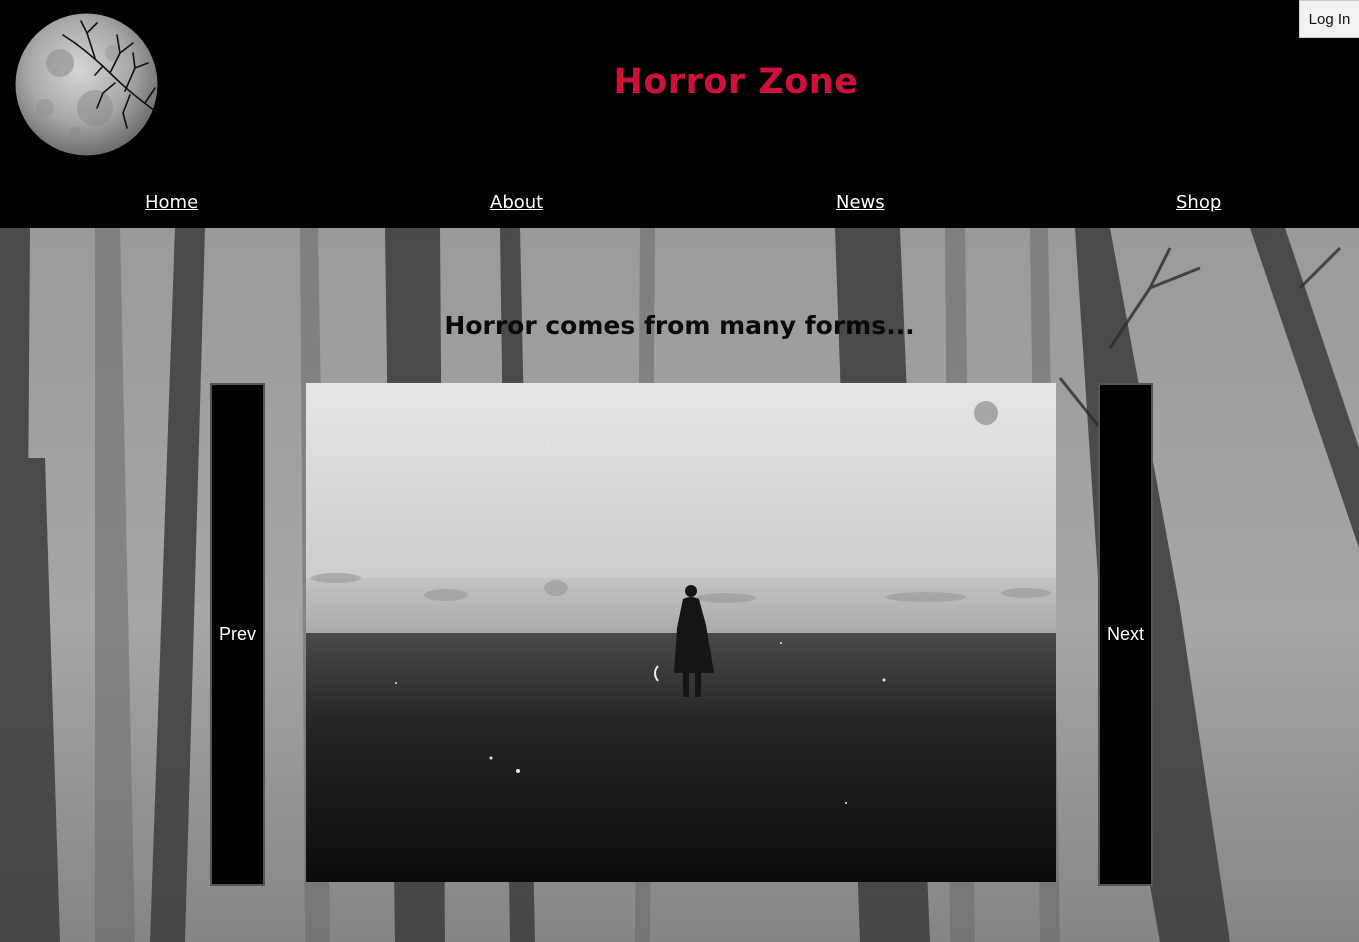  Describe the element at coordinates (1125, 634) in the screenshot. I see `next-button: Next` at that location.